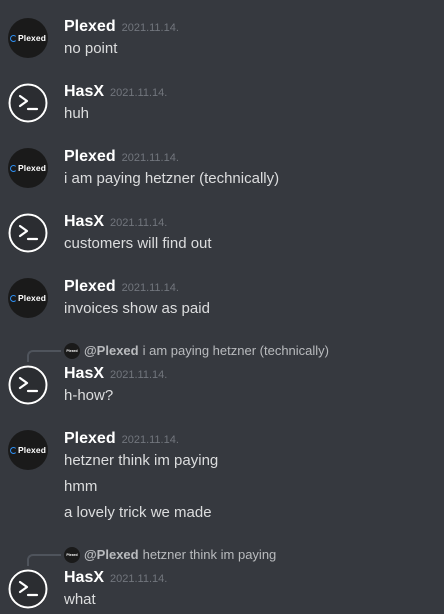  I want to click on message-text: customers will find out, so click(138, 243).